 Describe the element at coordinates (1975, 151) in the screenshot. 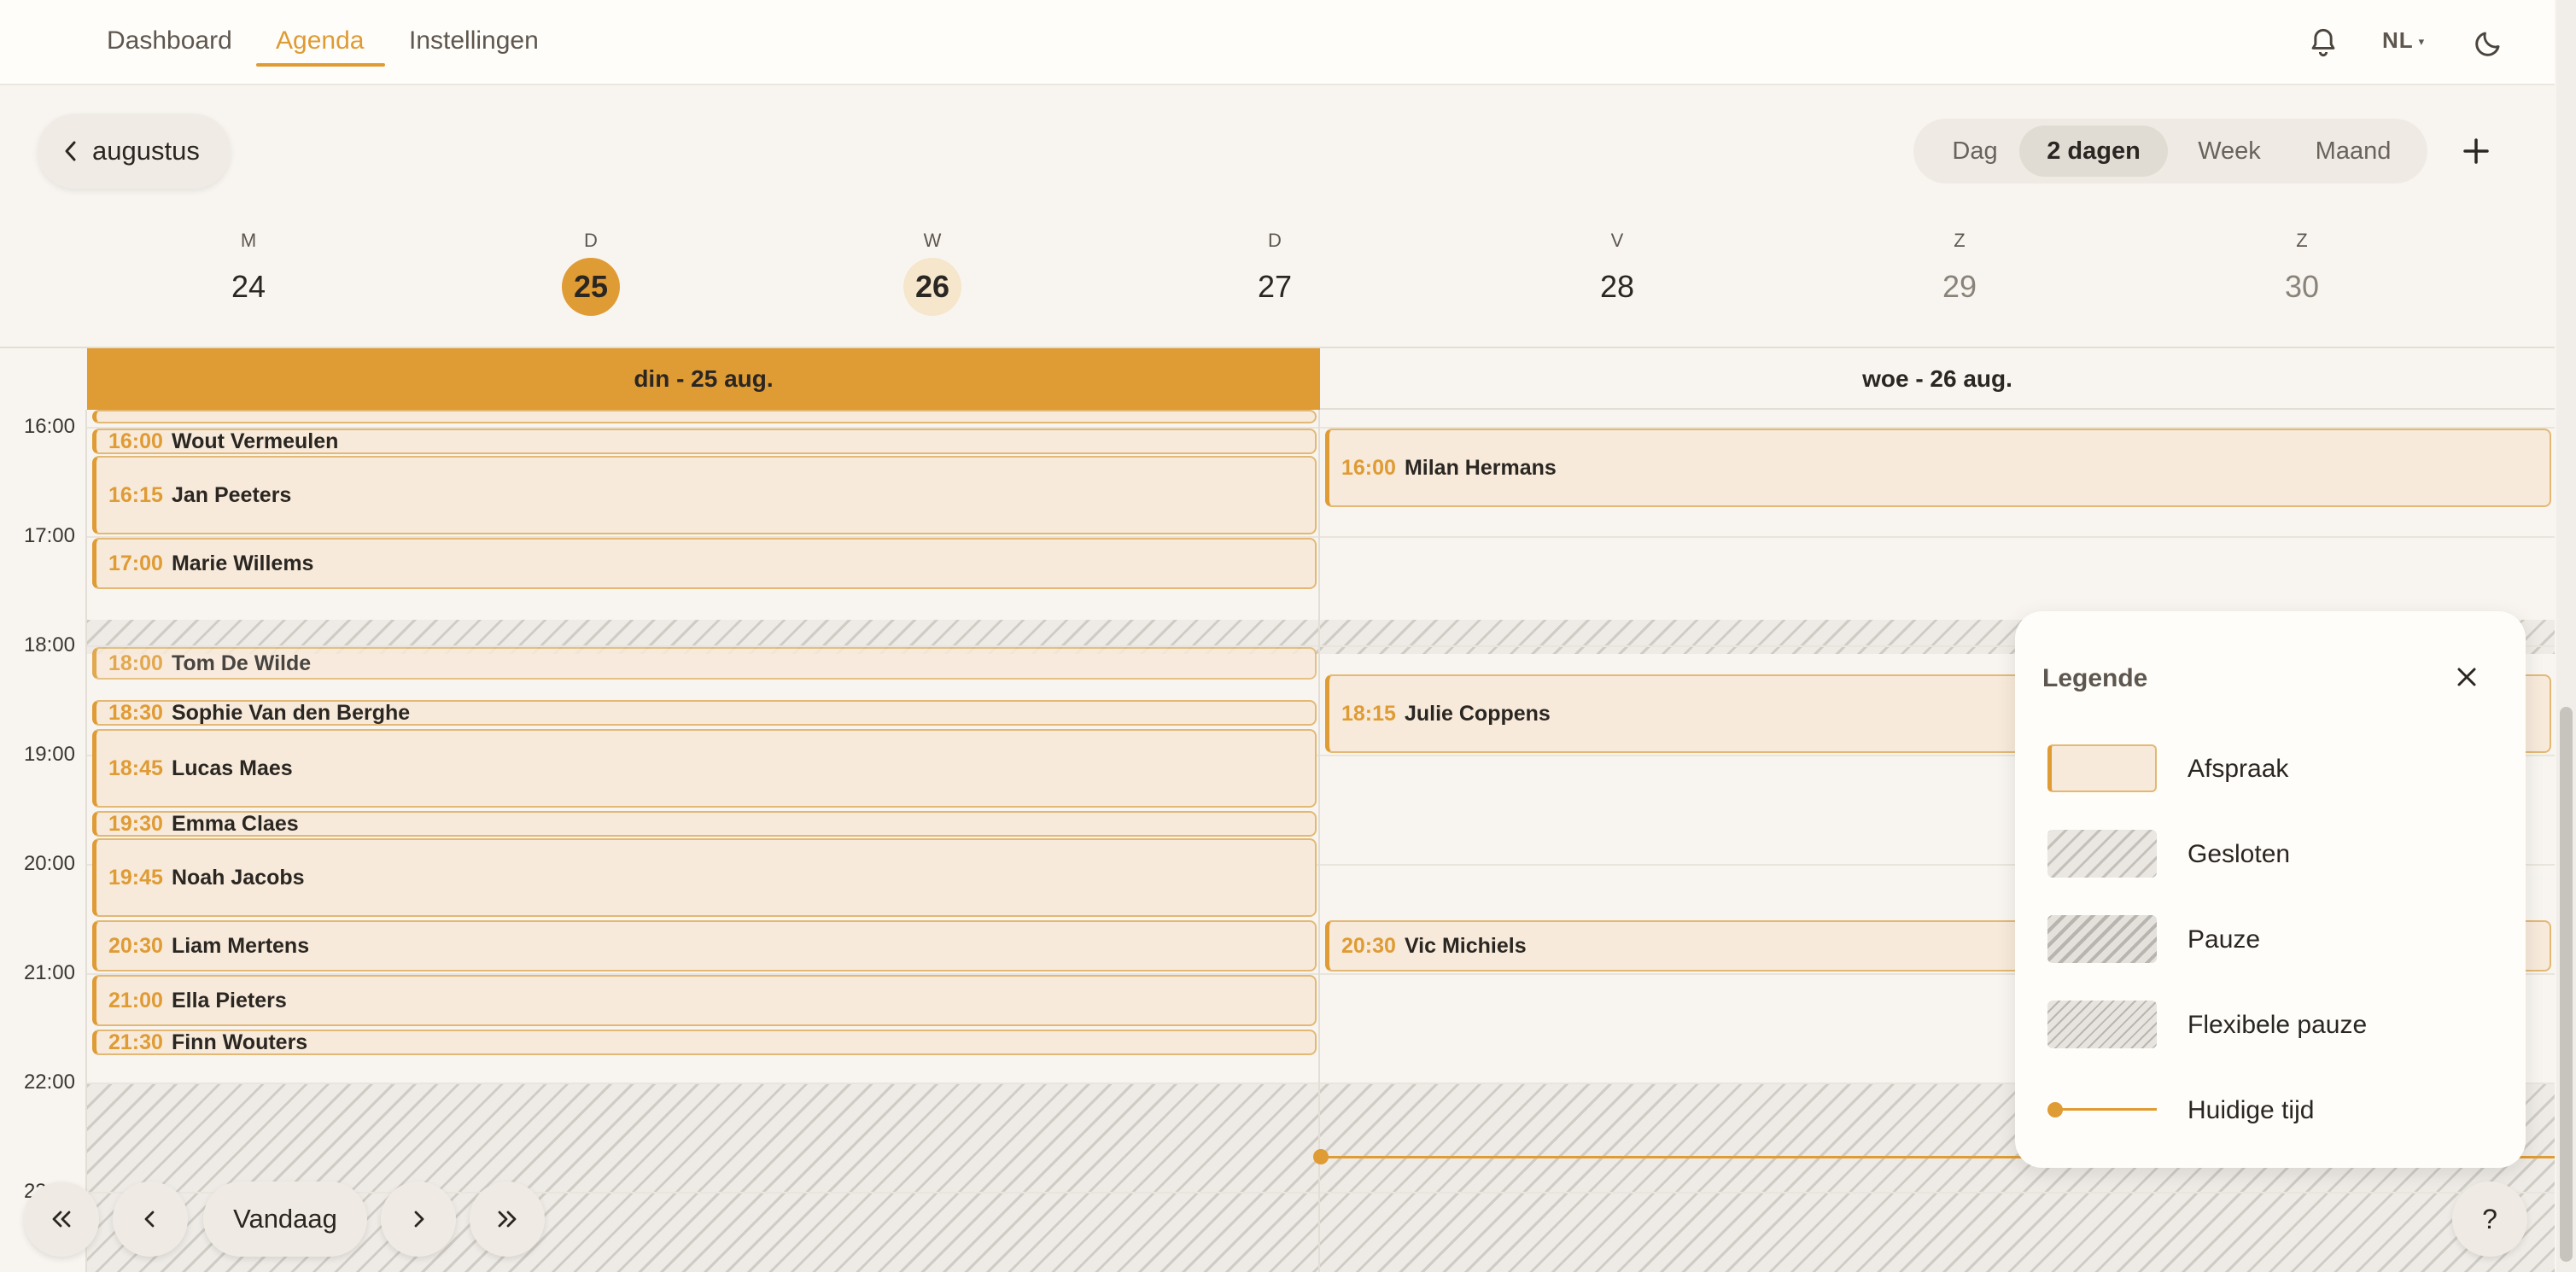

I see `view-option-dag: Dag` at that location.